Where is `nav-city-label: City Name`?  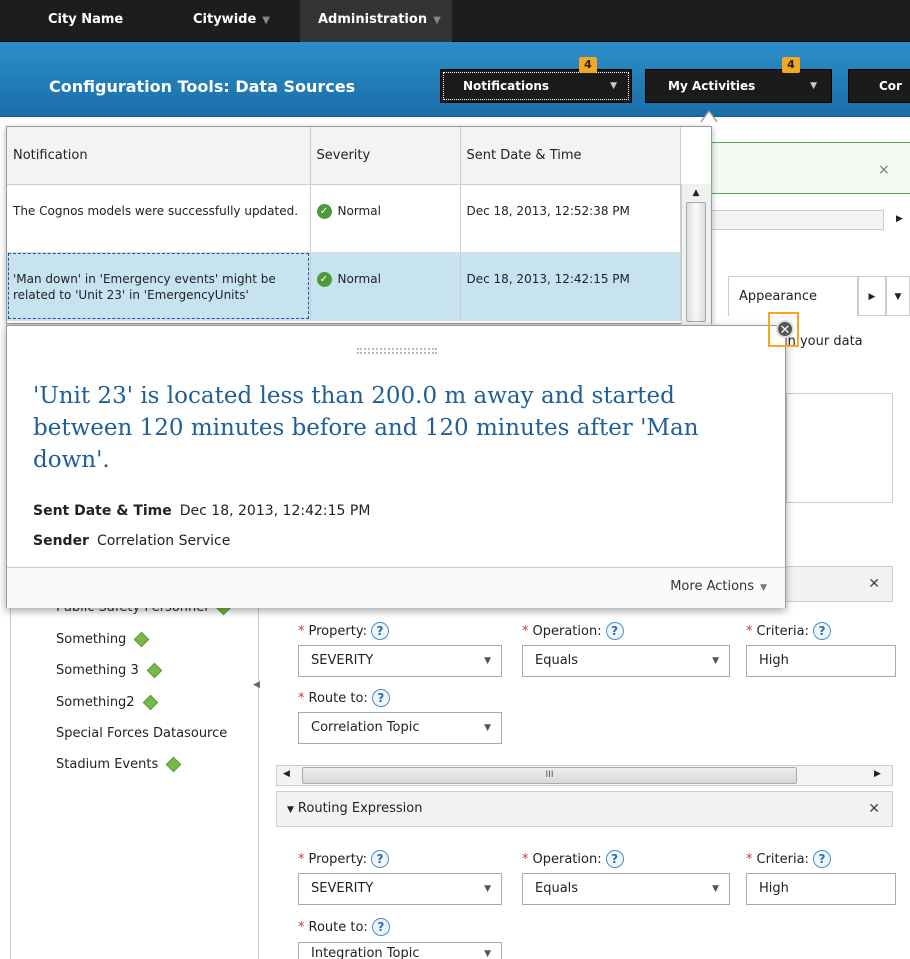
nav-city-label: City Name is located at coordinates (86, 19).